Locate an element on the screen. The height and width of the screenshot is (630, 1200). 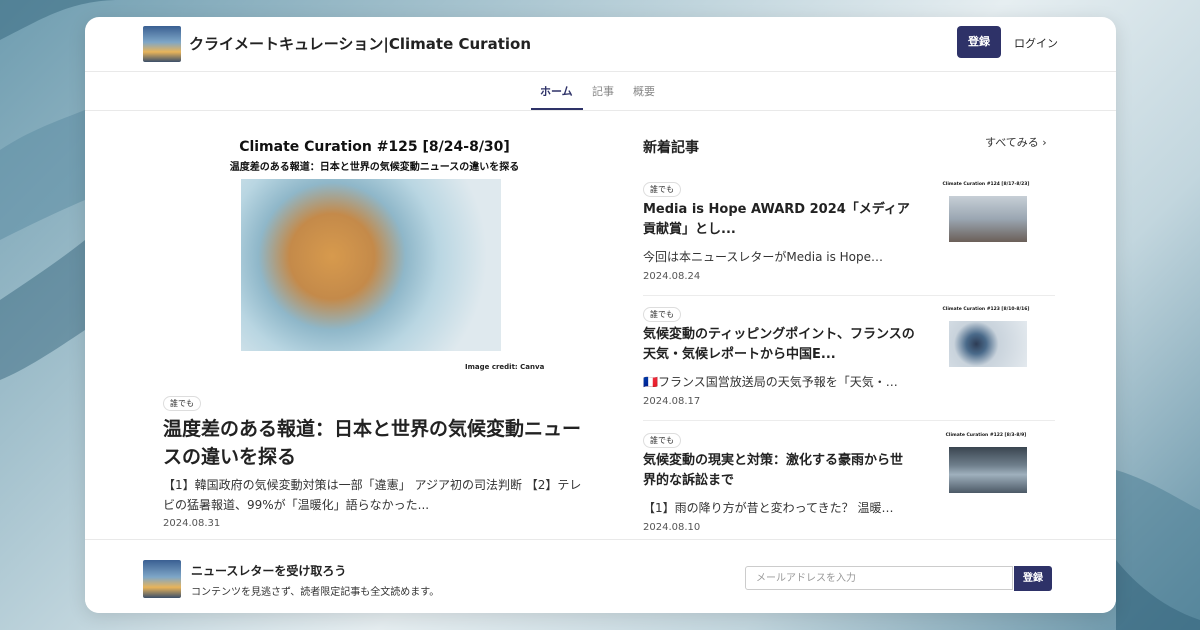
featured-title: 温度差のある報道：日本と世界の気候変動ニュースの違いを探る is located at coordinates (378, 443).